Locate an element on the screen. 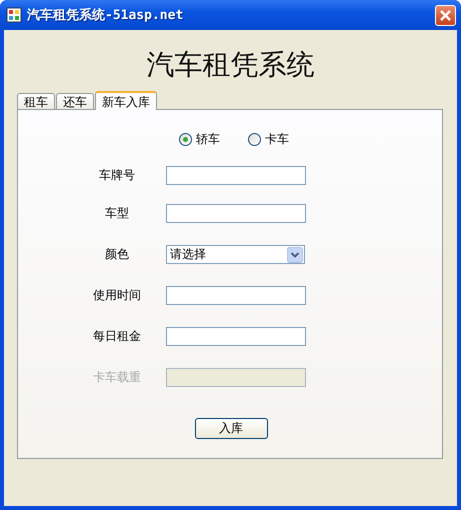  dropdown: 请选择 is located at coordinates (235, 254).